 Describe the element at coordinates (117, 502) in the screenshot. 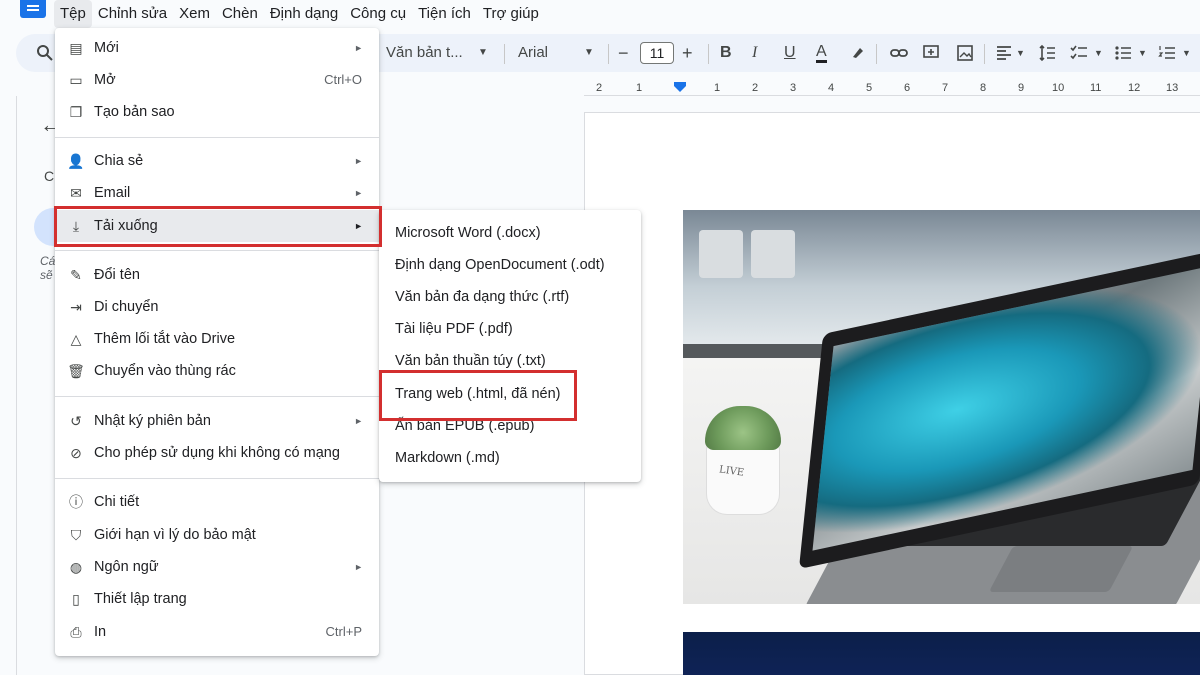

I see `menu-item-label: Chi tiết` at that location.